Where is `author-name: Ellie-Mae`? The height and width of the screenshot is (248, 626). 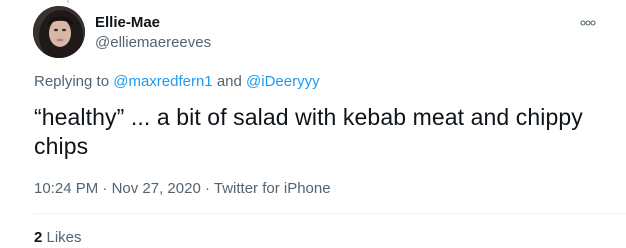 author-name: Ellie-Mae is located at coordinates (127, 23).